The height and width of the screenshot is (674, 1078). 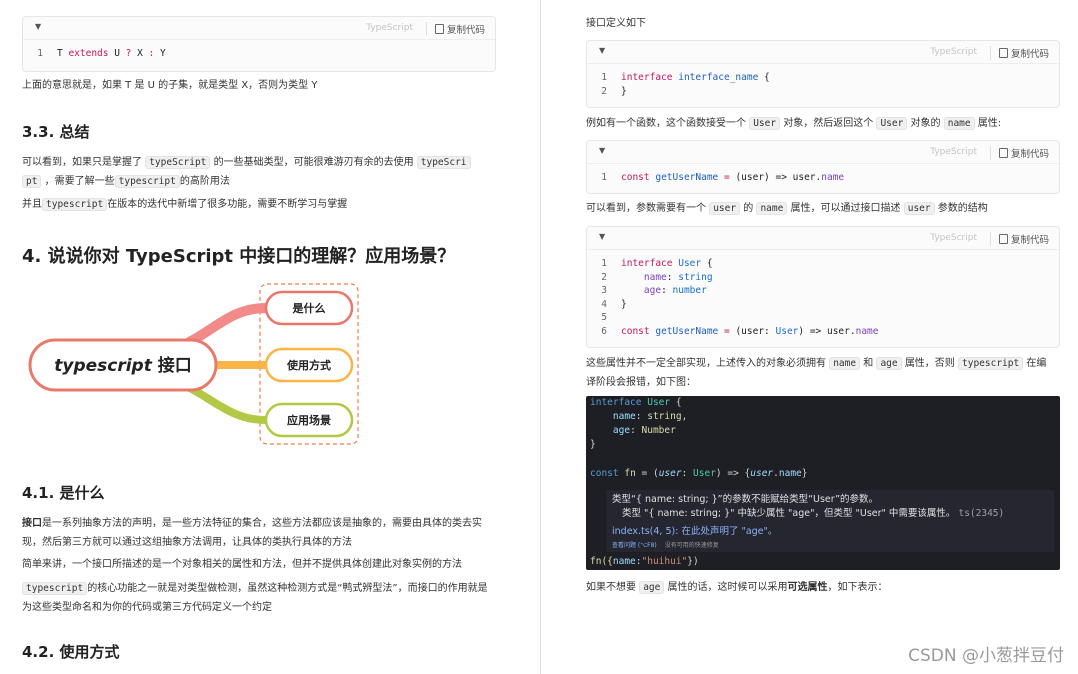 What do you see at coordinates (239, 256) in the screenshot?
I see `heading-4: 4. 说说你对 TypeScript 中接口的理解？应用场景？` at bounding box center [239, 256].